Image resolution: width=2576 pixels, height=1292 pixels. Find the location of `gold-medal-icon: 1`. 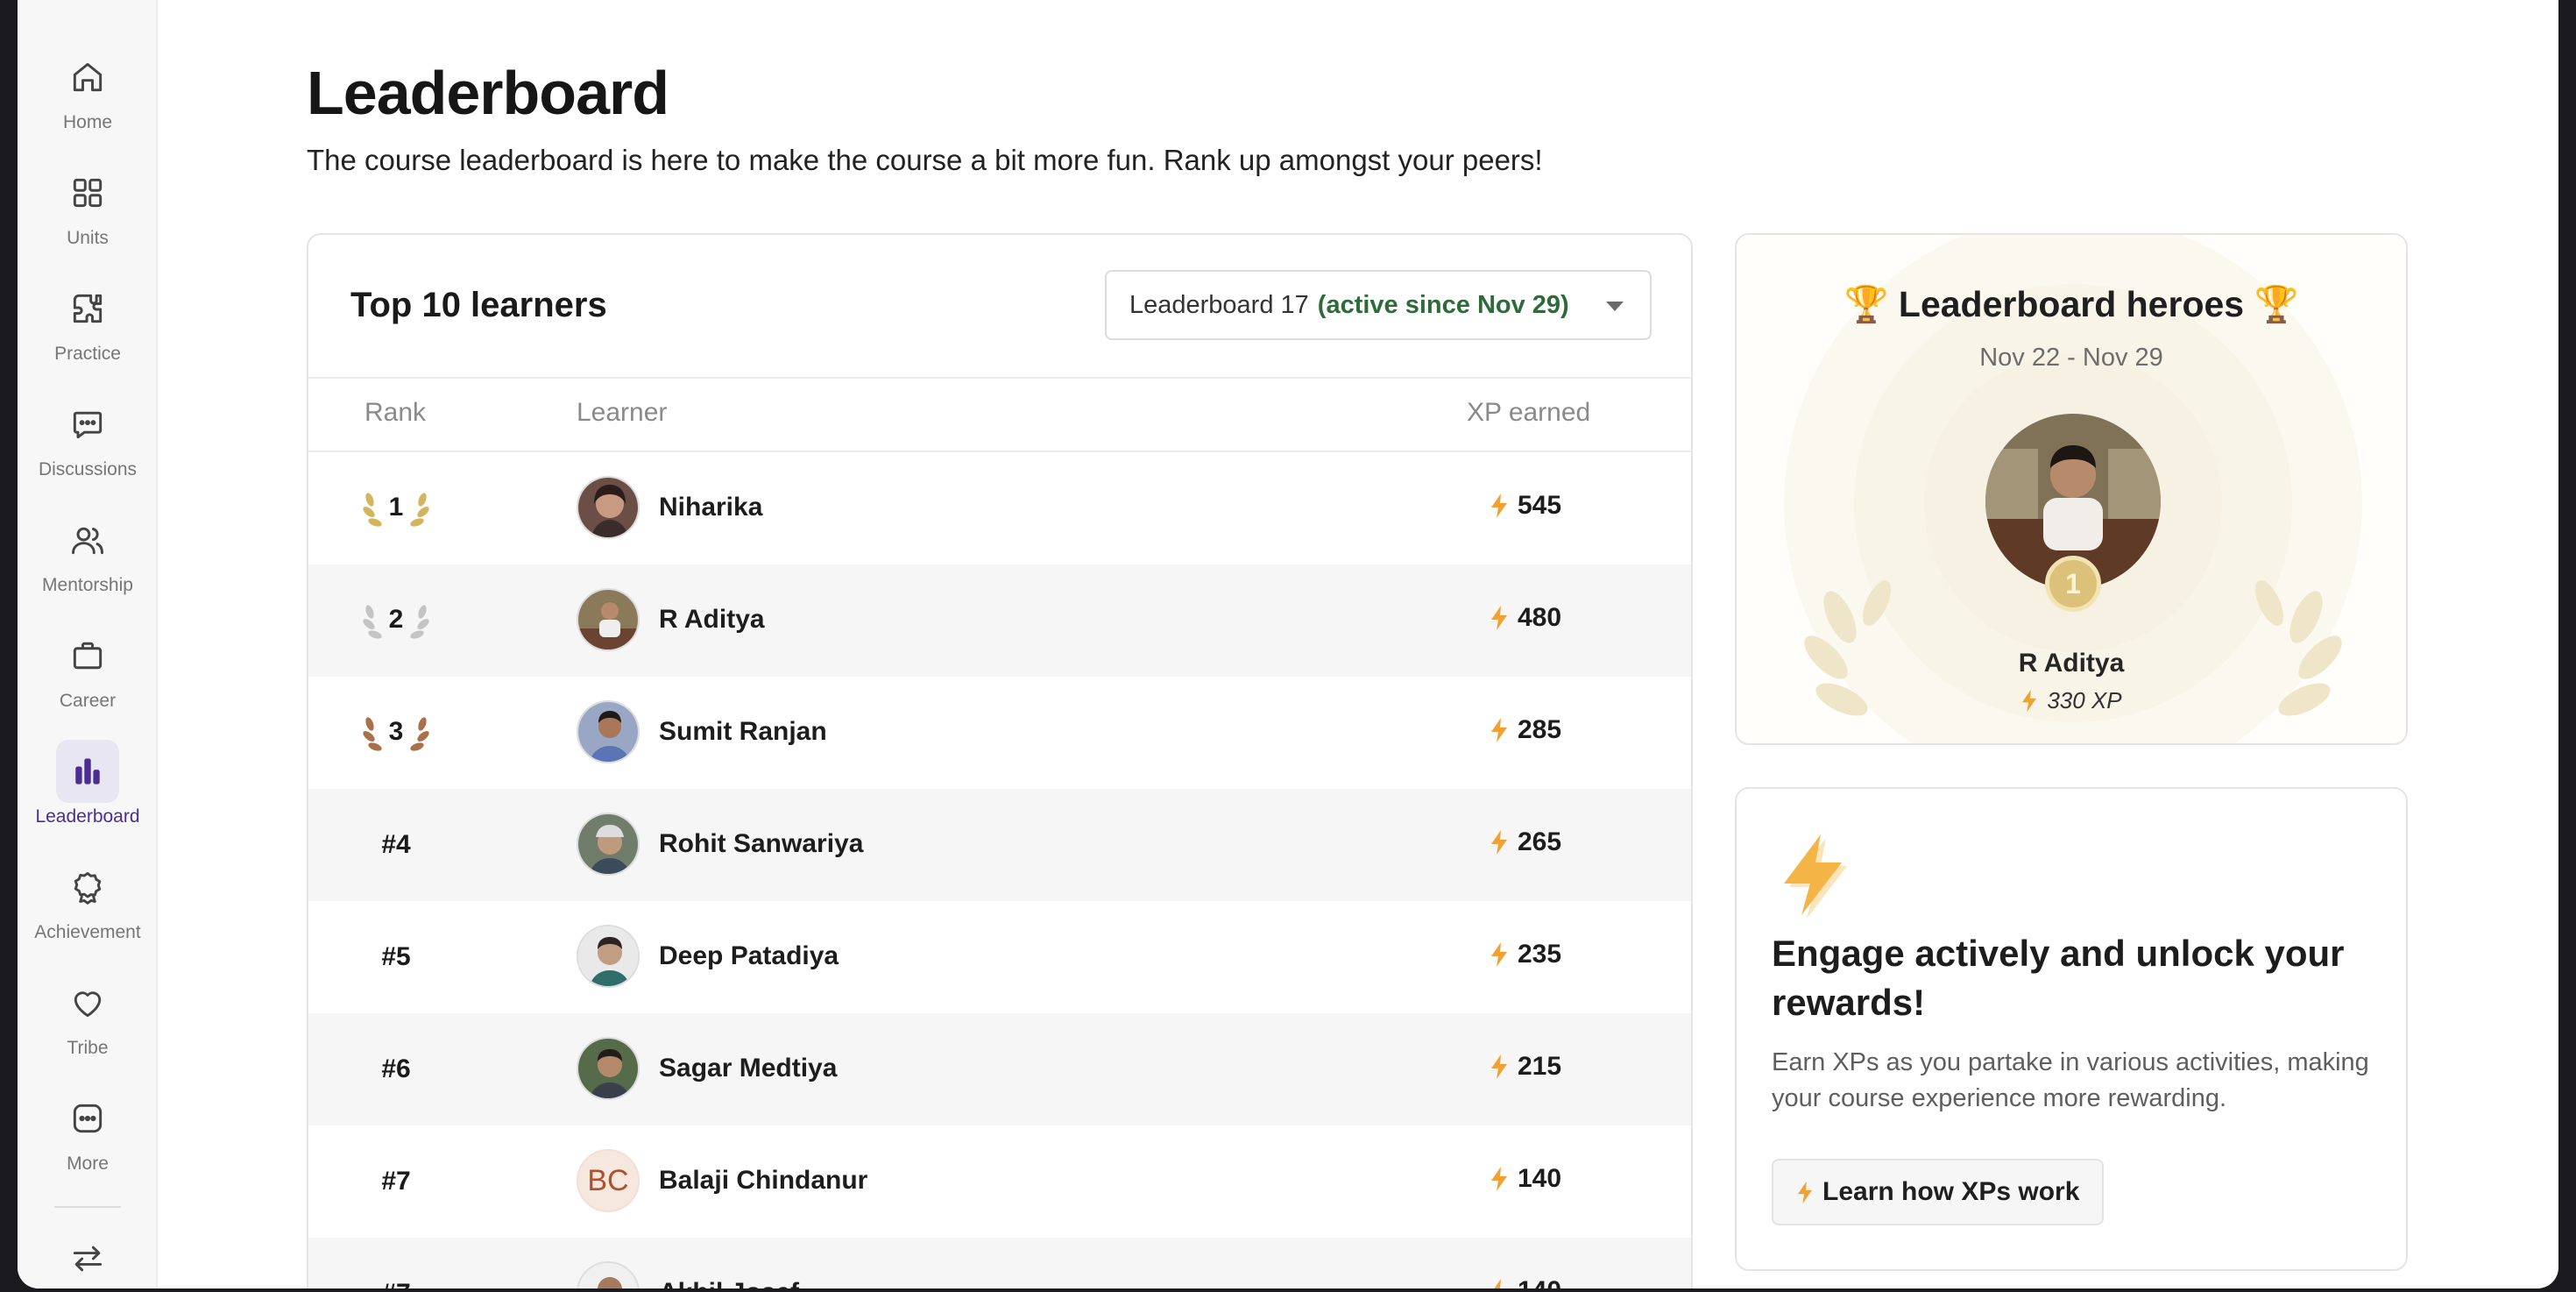

gold-medal-icon: 1 is located at coordinates (2073, 584).